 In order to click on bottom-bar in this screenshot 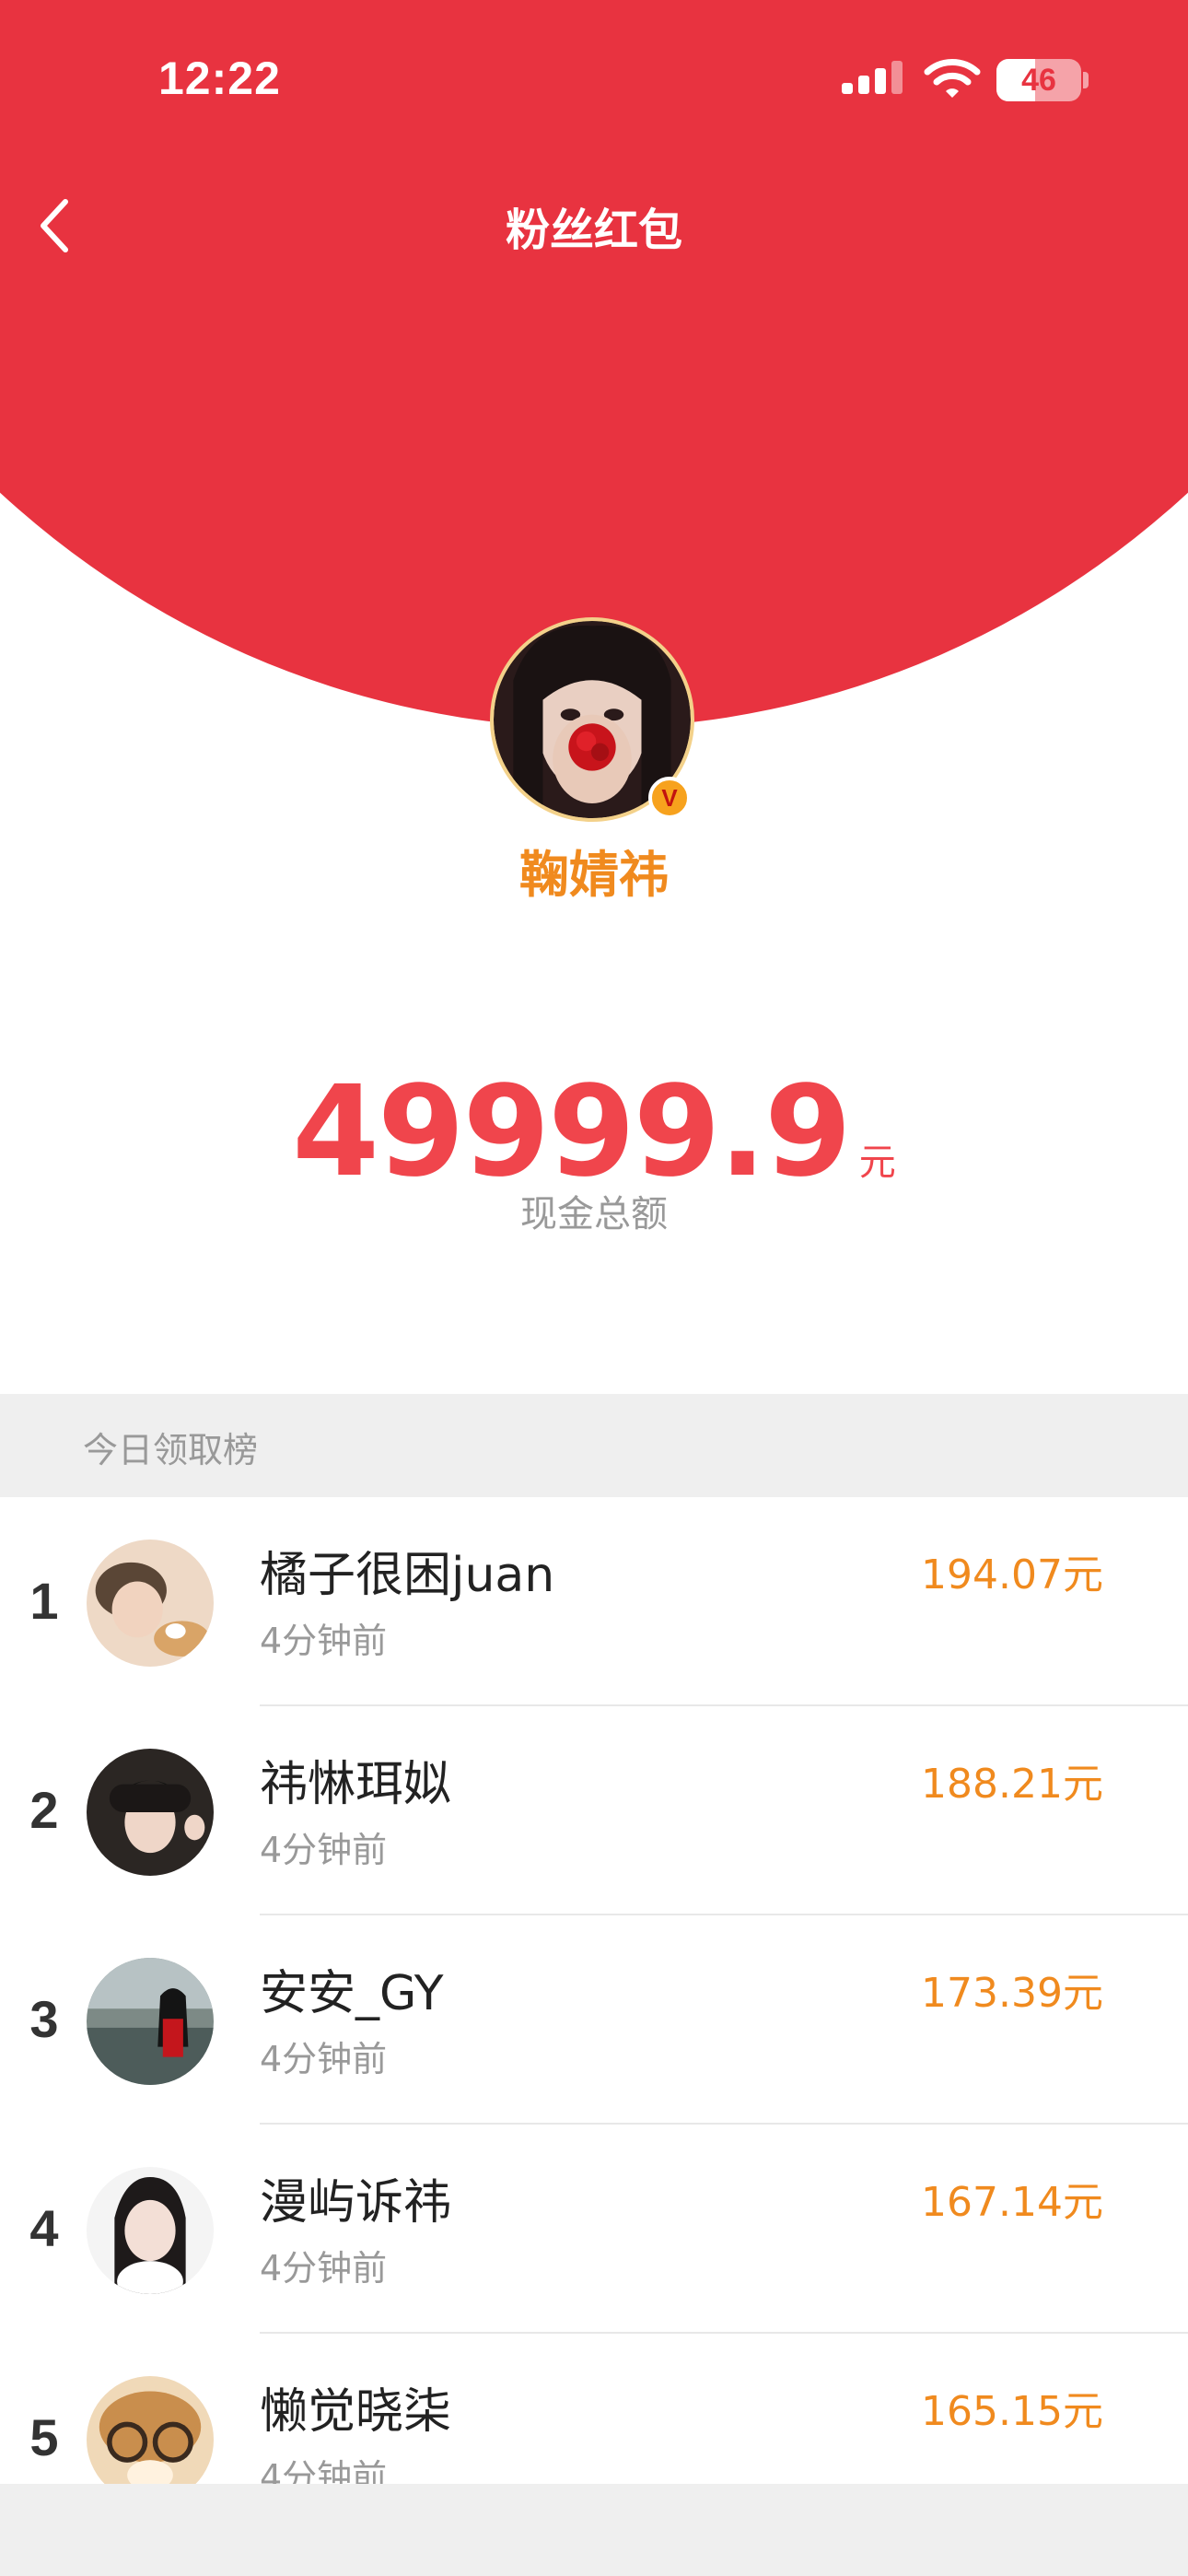, I will do `click(594, 2530)`.